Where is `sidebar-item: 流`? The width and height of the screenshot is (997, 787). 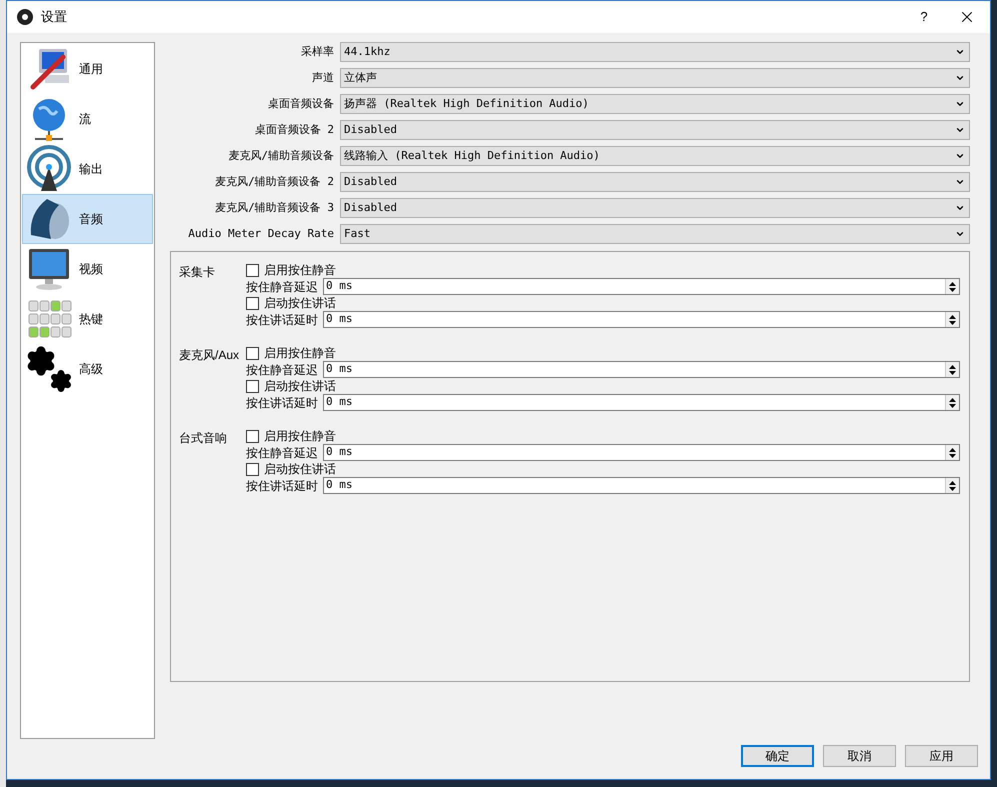
sidebar-item: 流 is located at coordinates (87, 119).